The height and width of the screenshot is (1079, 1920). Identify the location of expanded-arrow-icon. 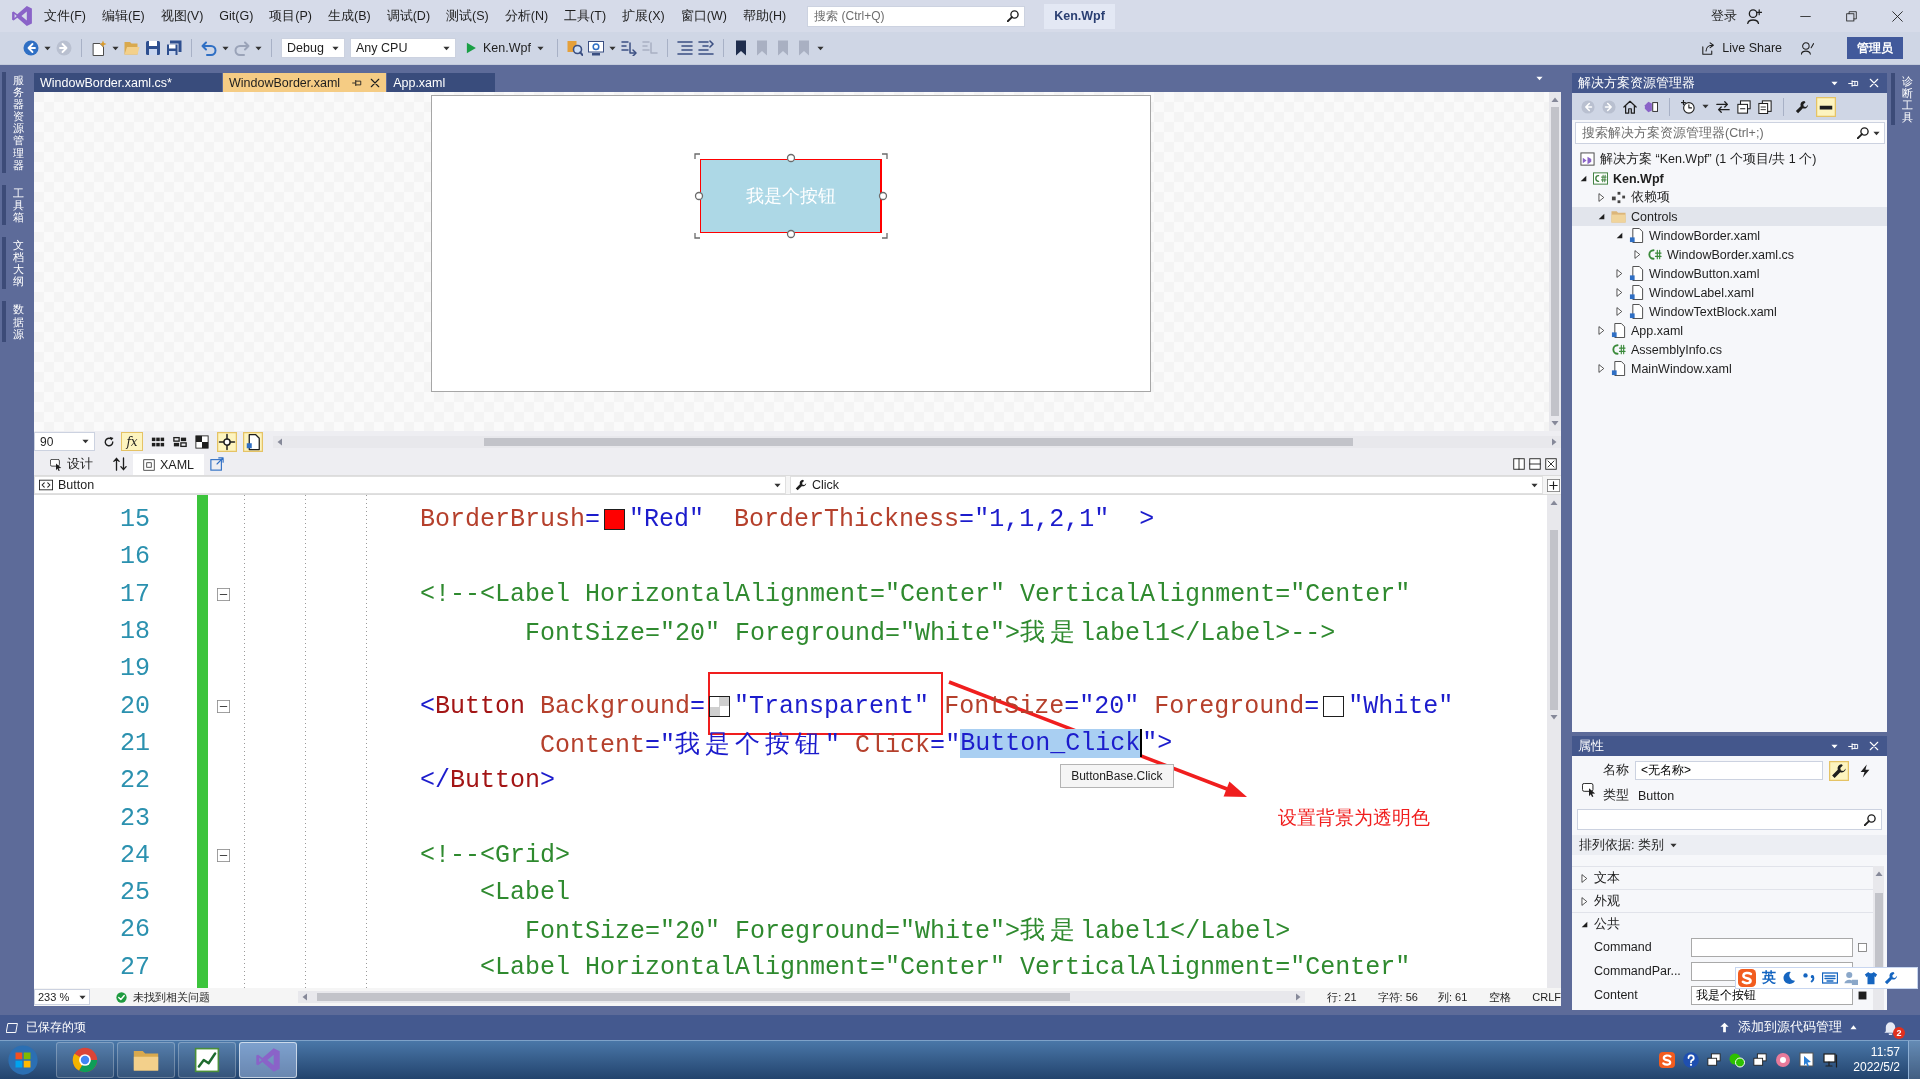
(1619, 235).